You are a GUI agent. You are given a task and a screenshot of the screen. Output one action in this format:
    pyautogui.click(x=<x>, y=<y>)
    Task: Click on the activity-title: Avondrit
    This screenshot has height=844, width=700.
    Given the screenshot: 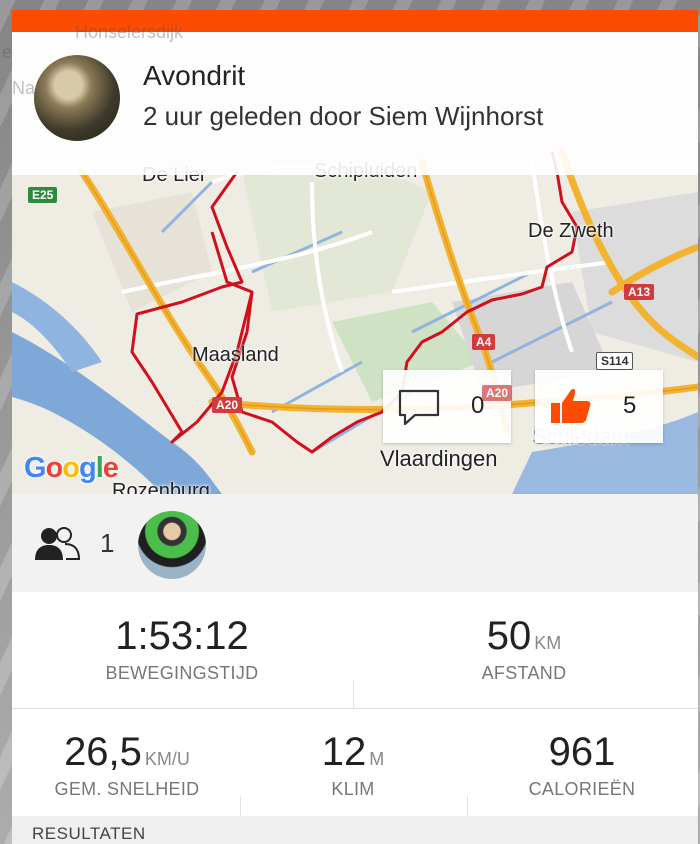 What is the action you would take?
    pyautogui.click(x=194, y=75)
    